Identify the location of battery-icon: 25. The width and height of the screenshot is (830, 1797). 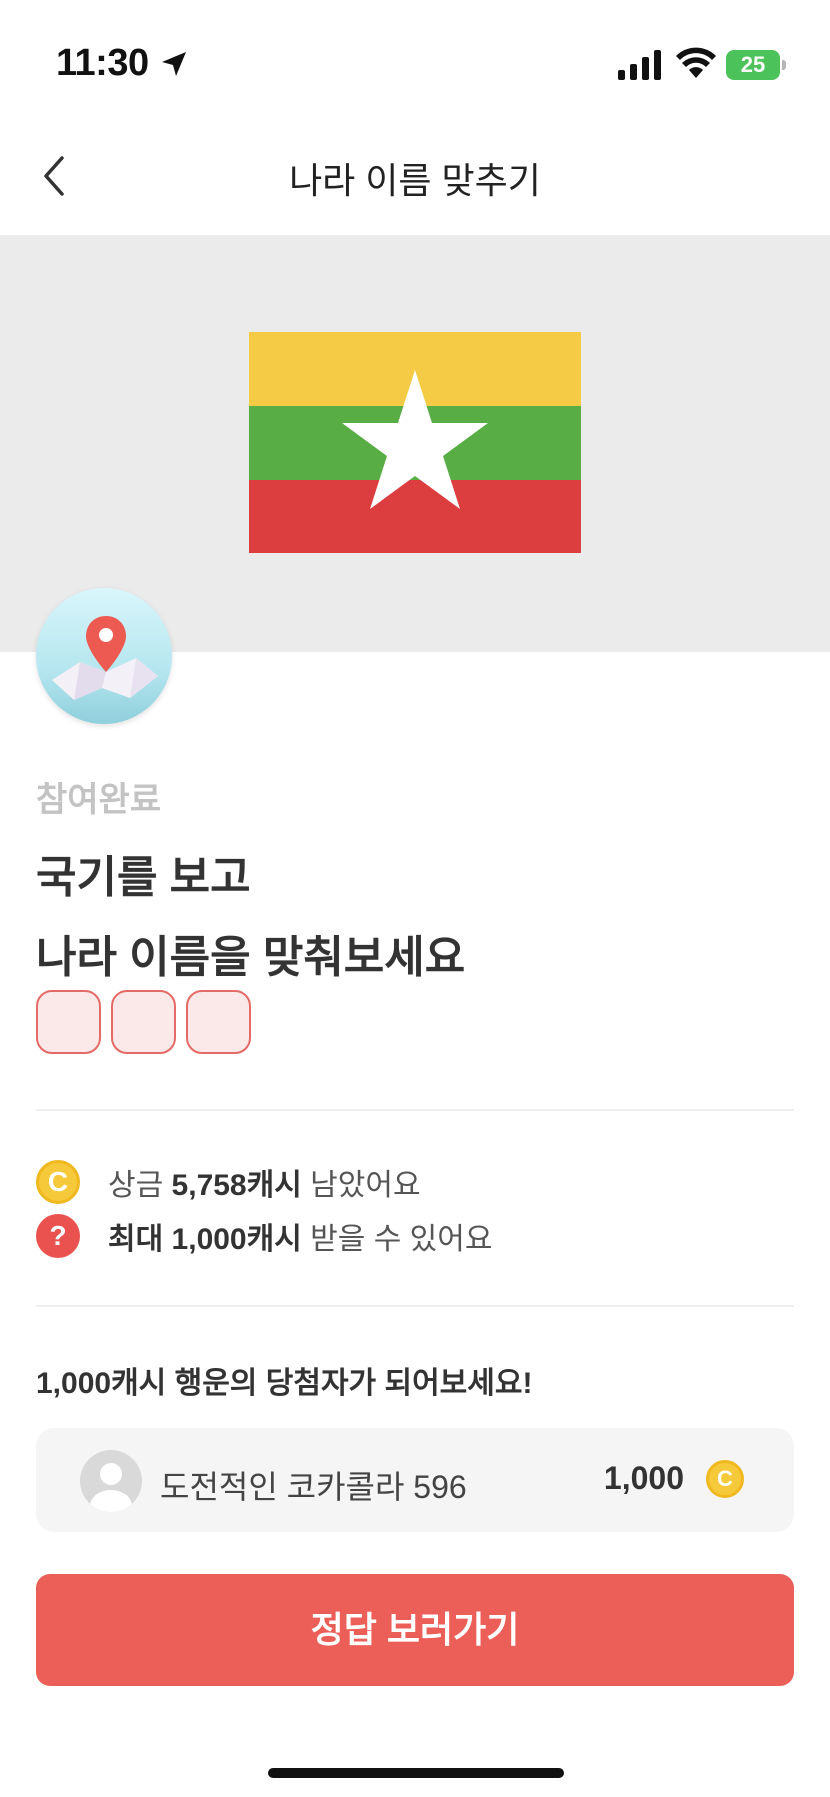
(756, 65).